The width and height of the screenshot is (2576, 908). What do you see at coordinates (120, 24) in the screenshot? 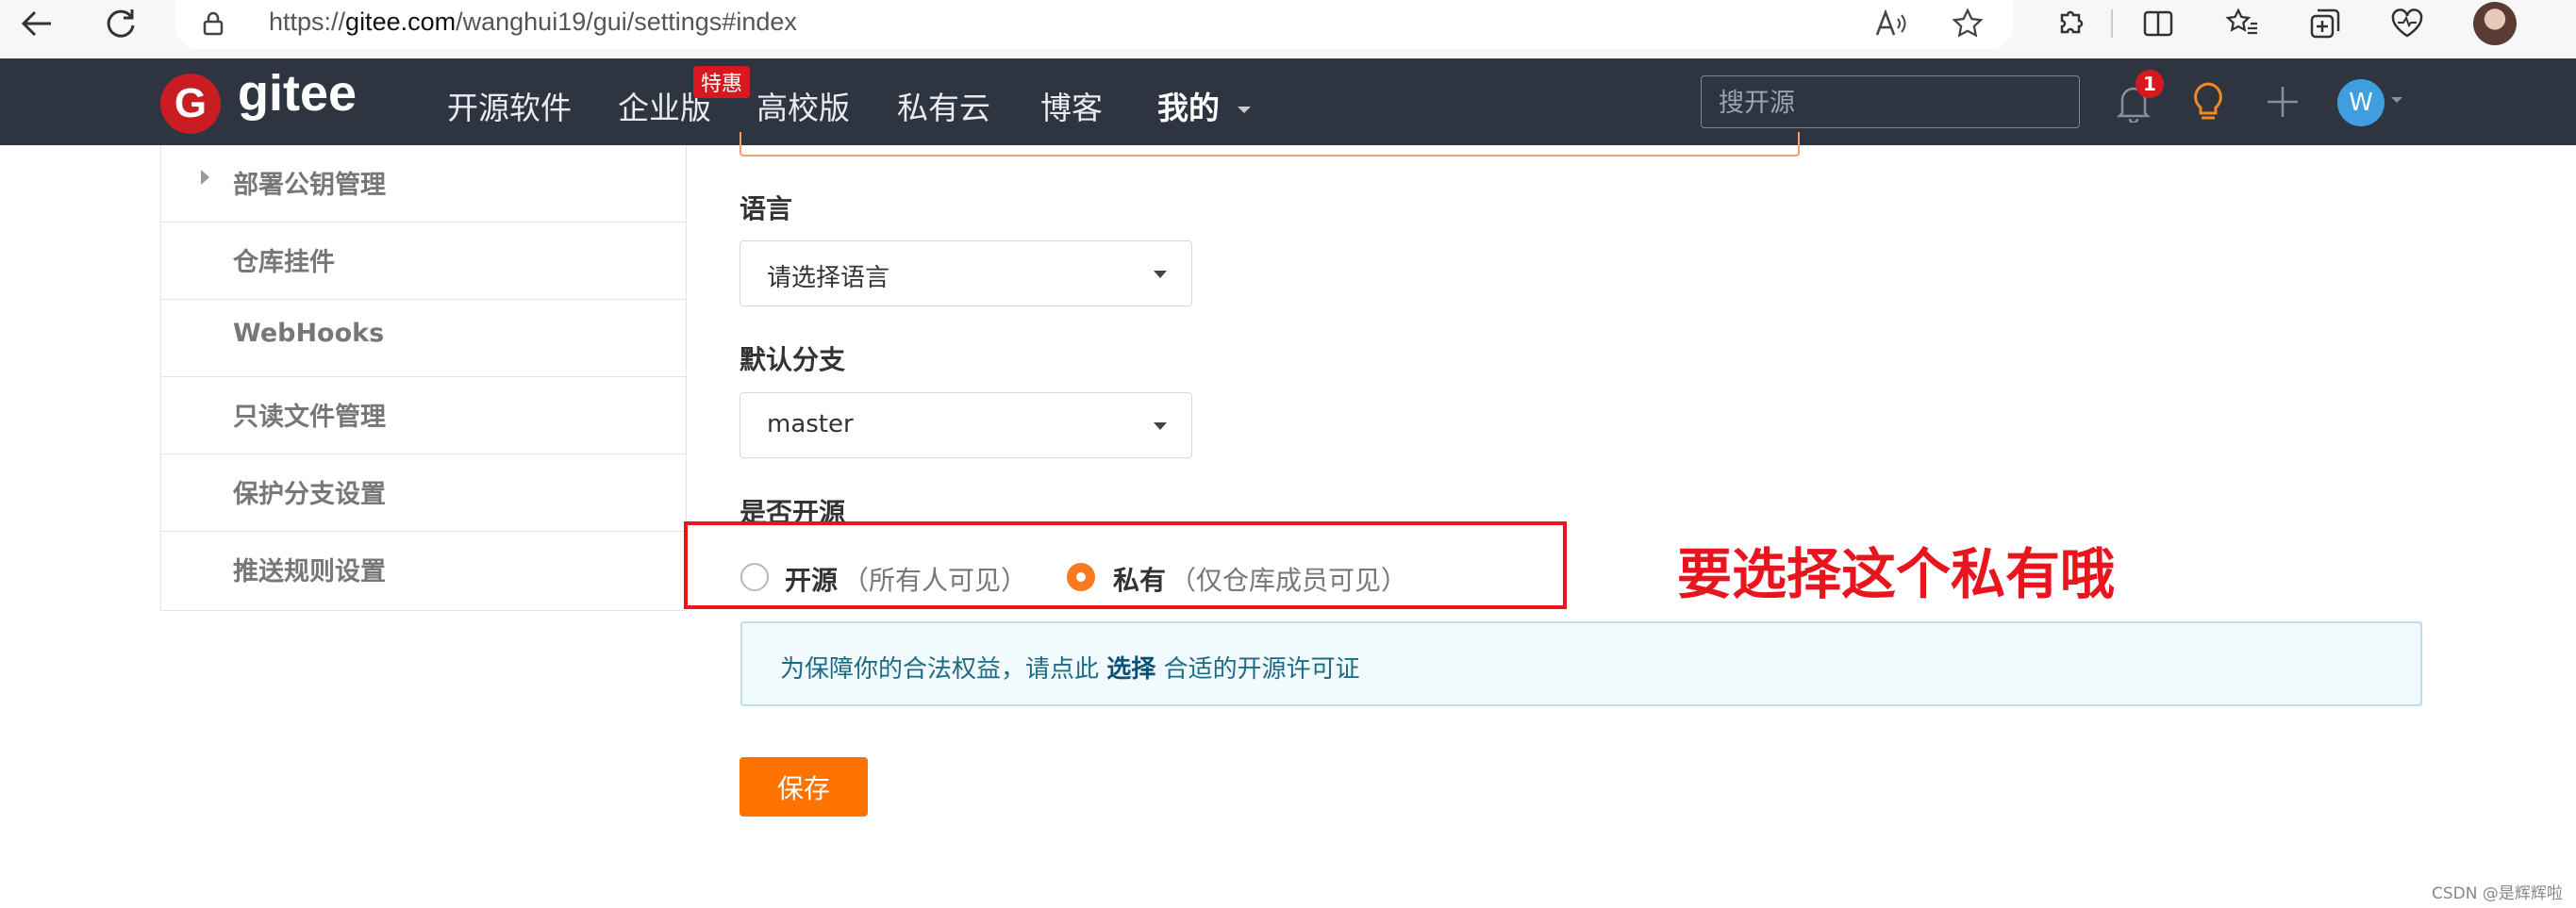
I see `refresh-icon` at bounding box center [120, 24].